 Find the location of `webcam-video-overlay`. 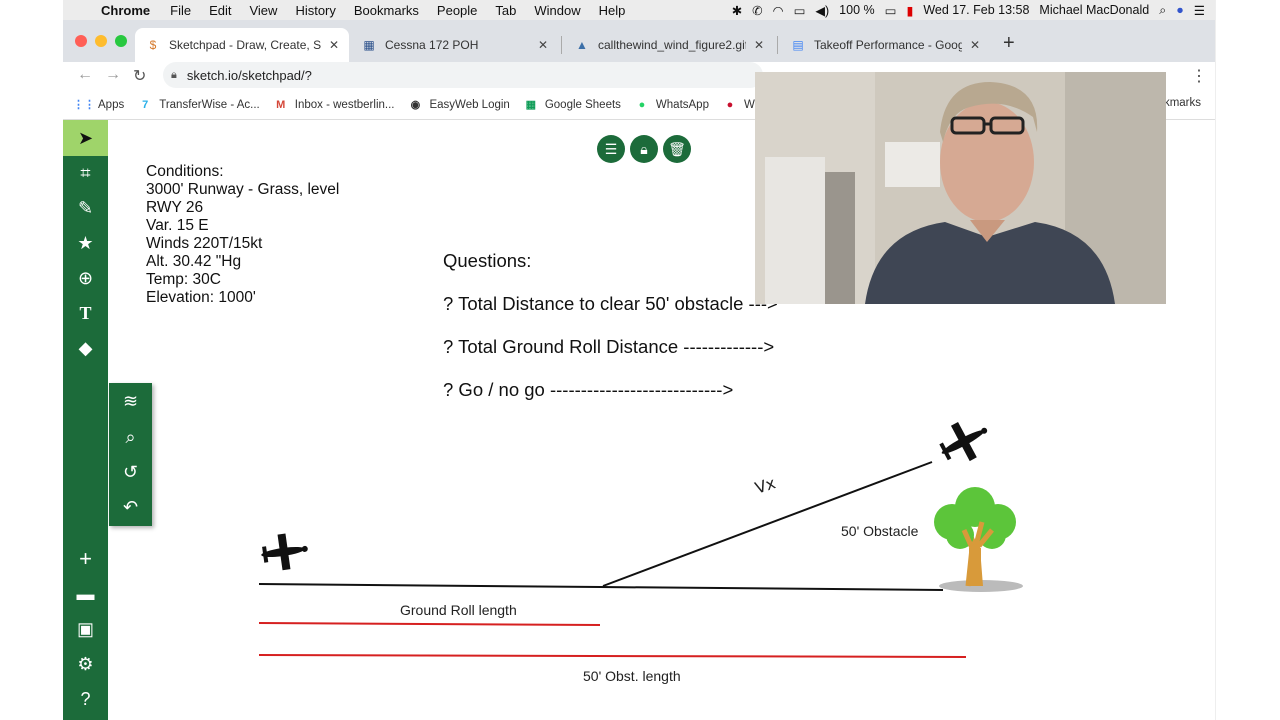

webcam-video-overlay is located at coordinates (960, 188).